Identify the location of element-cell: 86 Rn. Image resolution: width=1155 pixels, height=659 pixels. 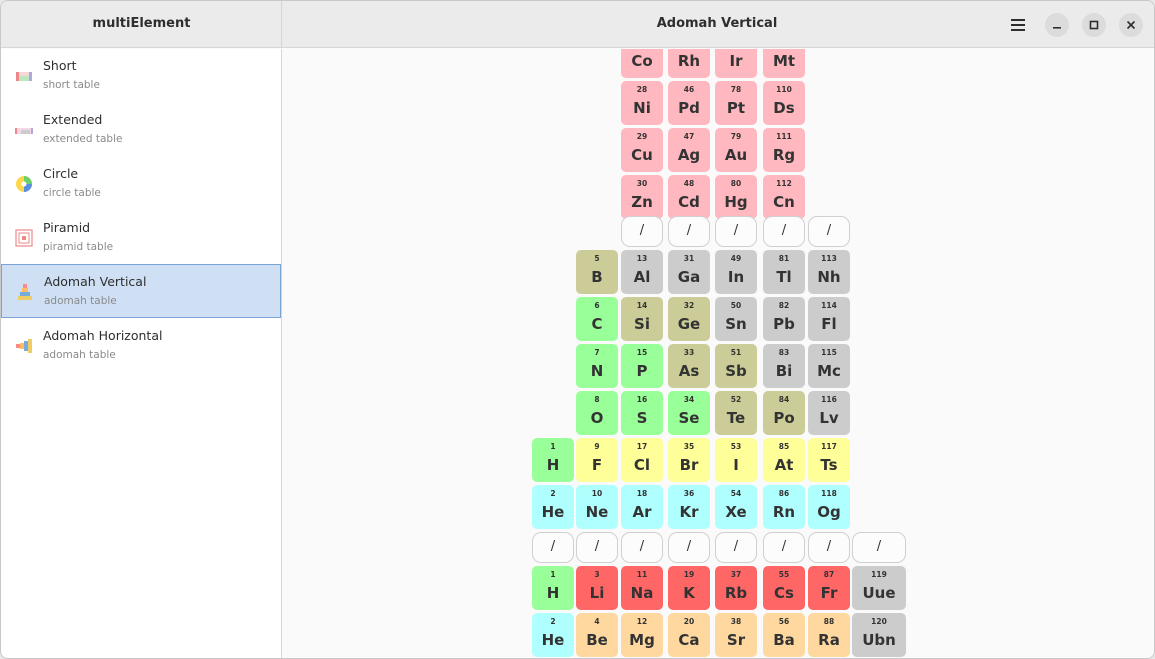
(784, 507).